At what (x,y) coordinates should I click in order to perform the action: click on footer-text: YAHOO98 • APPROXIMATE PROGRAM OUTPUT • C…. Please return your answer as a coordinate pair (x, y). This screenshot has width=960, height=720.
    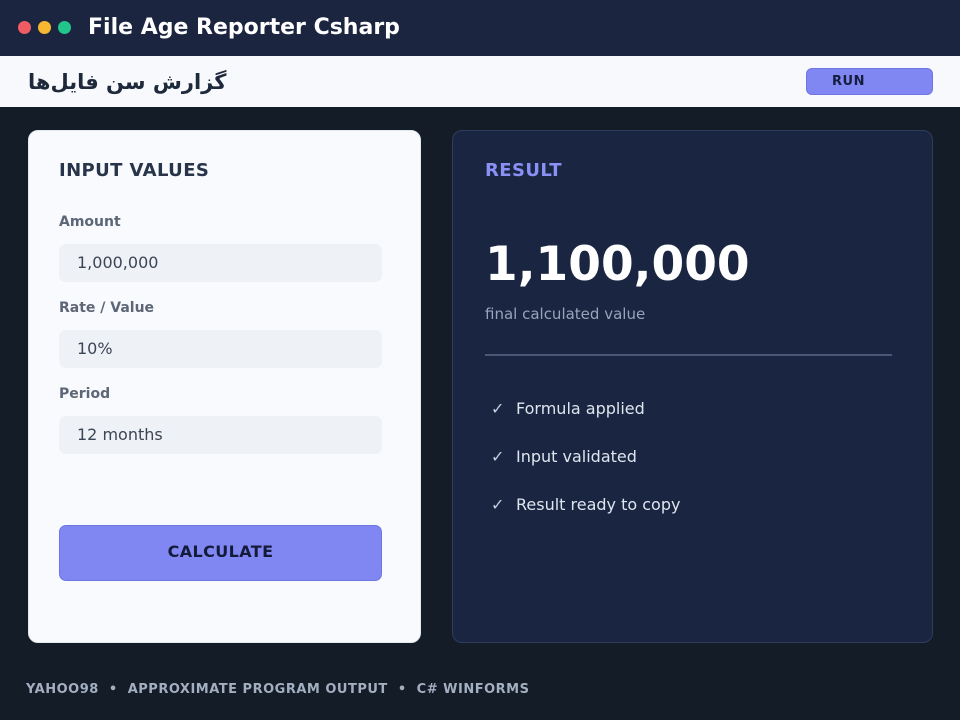
    Looking at the image, I should click on (278, 689).